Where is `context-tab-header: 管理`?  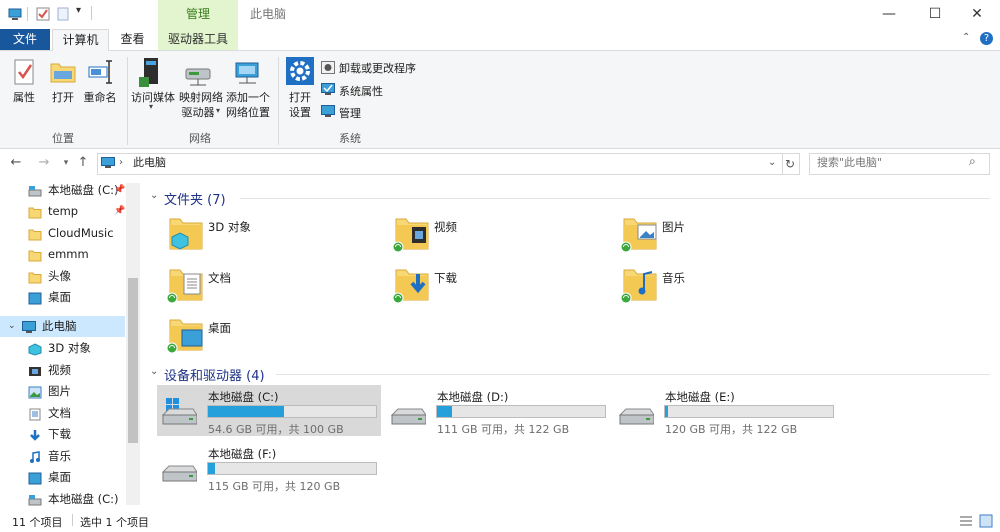 context-tab-header: 管理 is located at coordinates (198, 14).